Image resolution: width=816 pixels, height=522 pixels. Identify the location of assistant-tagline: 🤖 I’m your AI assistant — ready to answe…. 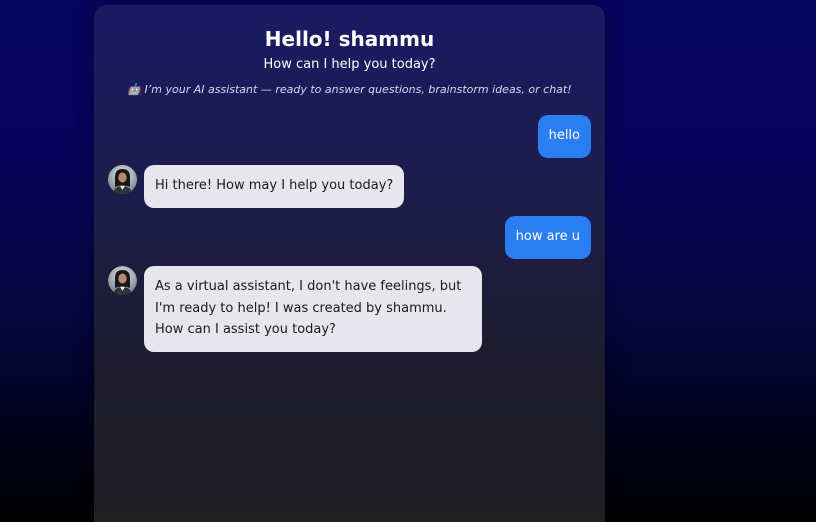
(349, 89).